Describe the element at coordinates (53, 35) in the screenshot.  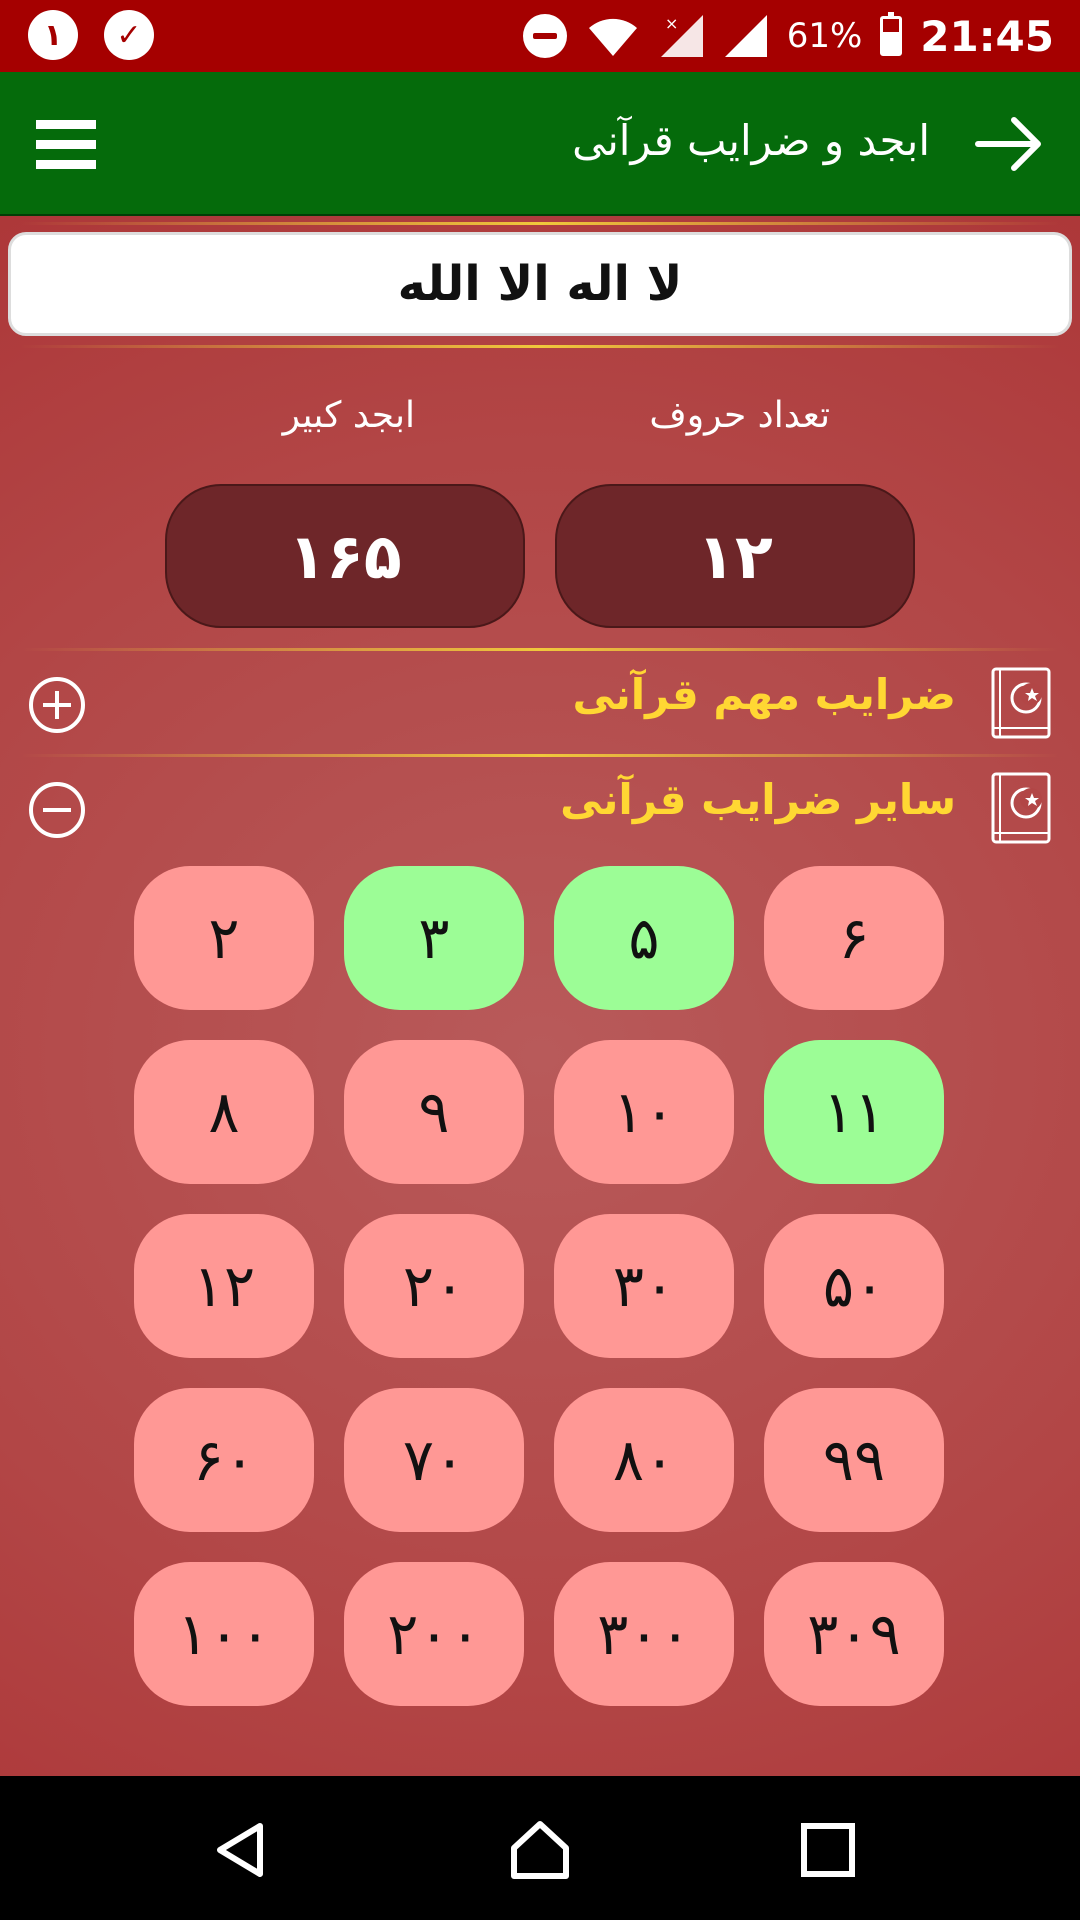
I see `notification-badge: ١` at that location.